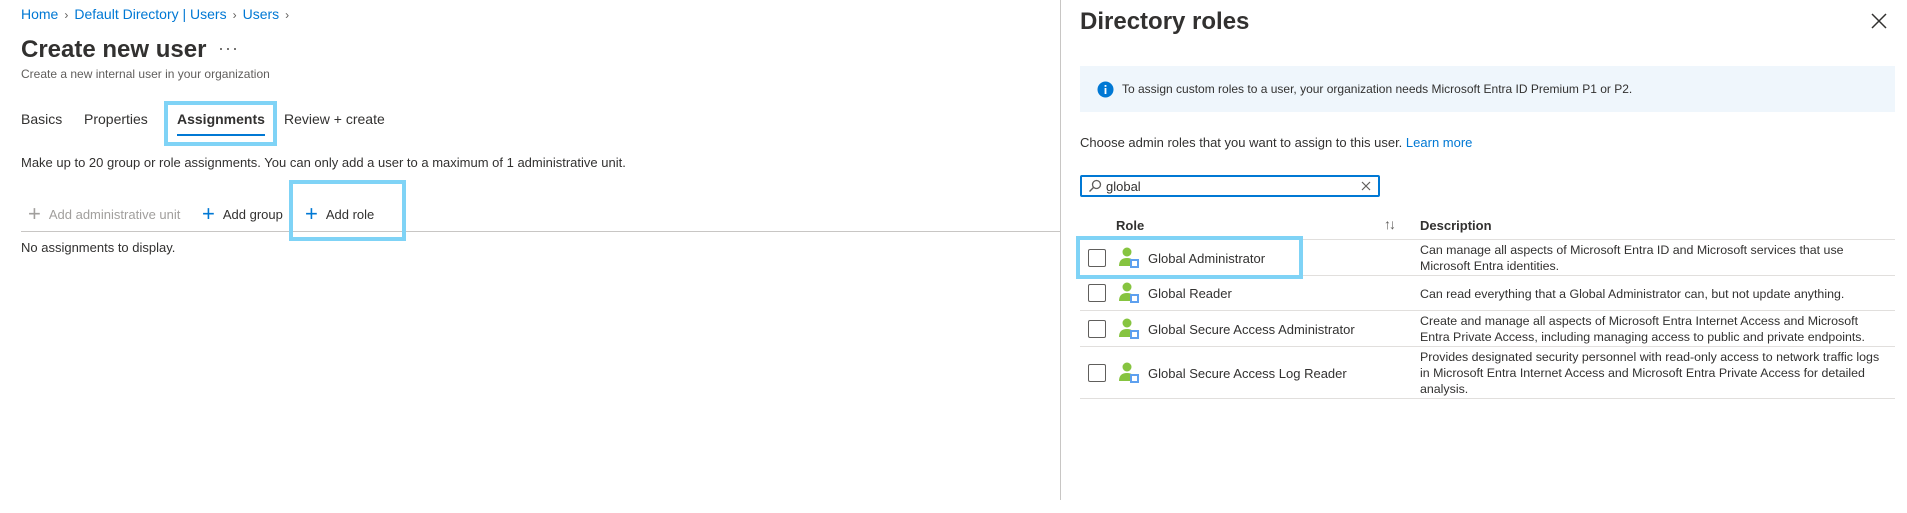 The width and height of the screenshot is (1907, 513). What do you see at coordinates (116, 117) in the screenshot?
I see `tab-properties: Properties` at bounding box center [116, 117].